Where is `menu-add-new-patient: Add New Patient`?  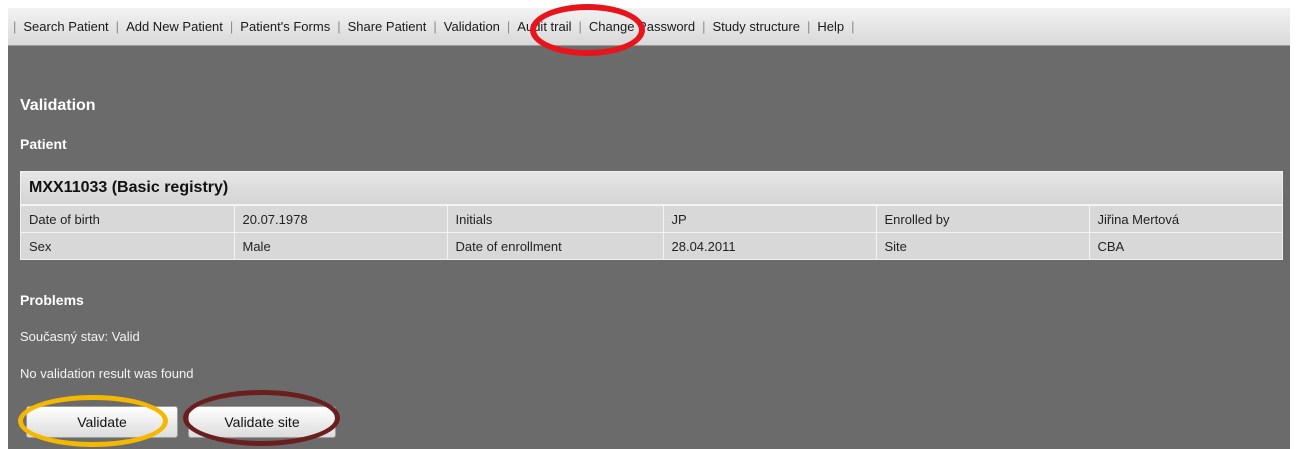
menu-add-new-patient: Add New Patient is located at coordinates (174, 26).